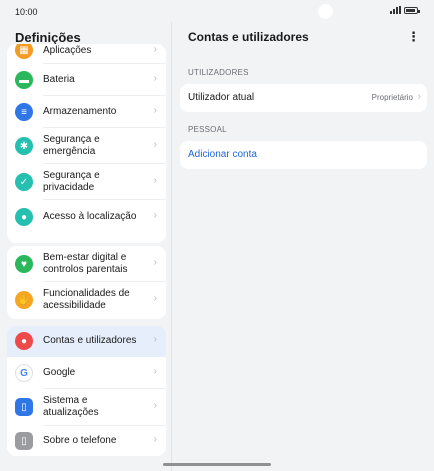  I want to click on add-account-row: Adicionar conta, so click(303, 155).